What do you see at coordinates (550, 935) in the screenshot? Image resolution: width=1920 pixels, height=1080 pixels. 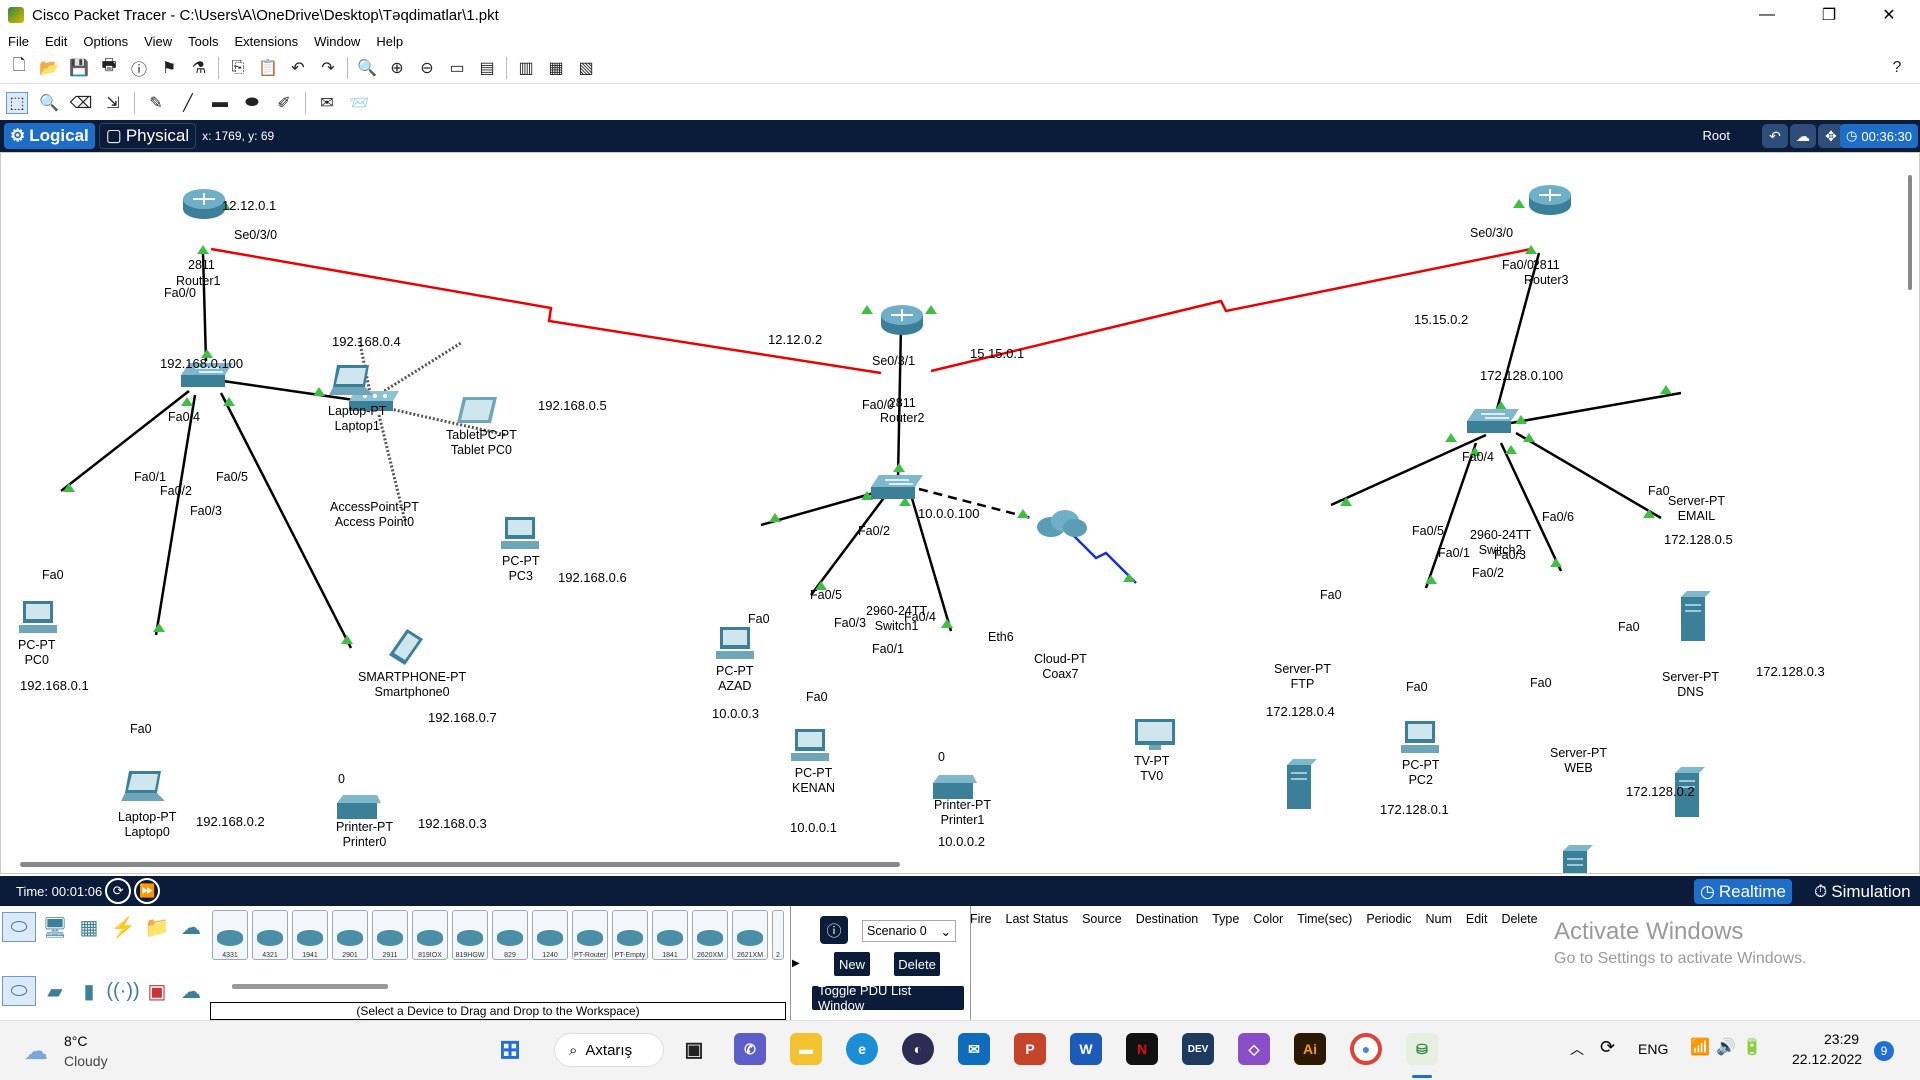 I see `device-model-1240: 1240` at bounding box center [550, 935].